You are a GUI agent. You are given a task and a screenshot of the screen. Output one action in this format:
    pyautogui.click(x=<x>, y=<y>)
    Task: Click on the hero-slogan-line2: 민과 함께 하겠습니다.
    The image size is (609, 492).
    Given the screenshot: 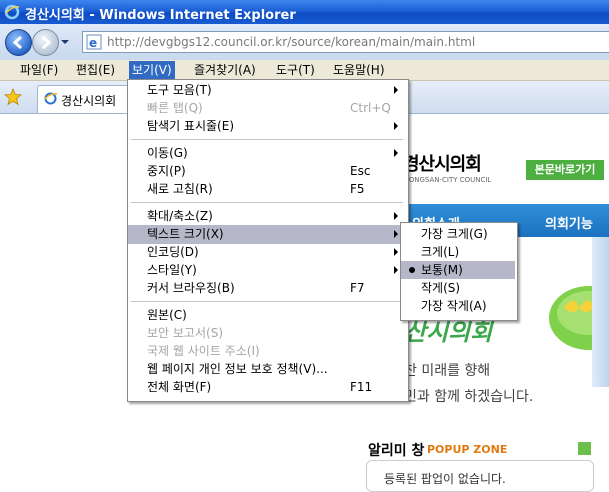 What is the action you would take?
    pyautogui.click(x=469, y=397)
    